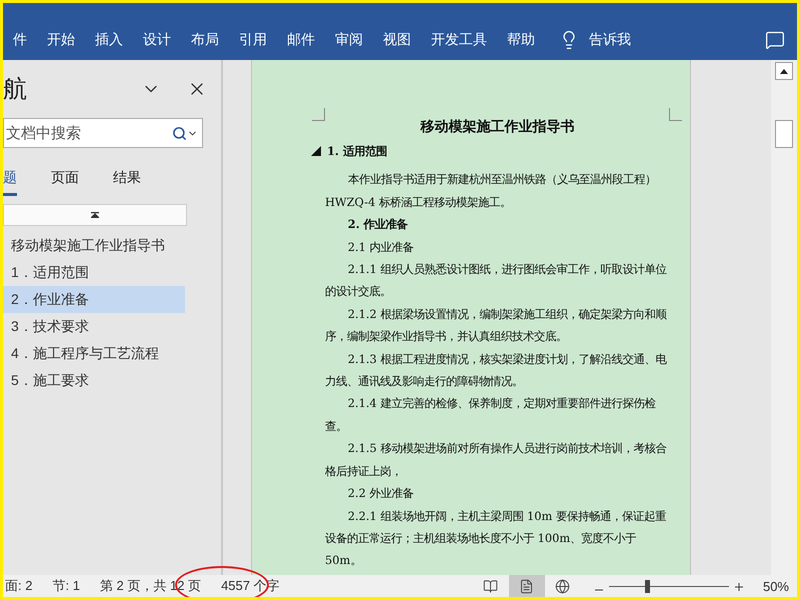 The image size is (800, 600). I want to click on status-text: 节: 1, so click(66, 586).